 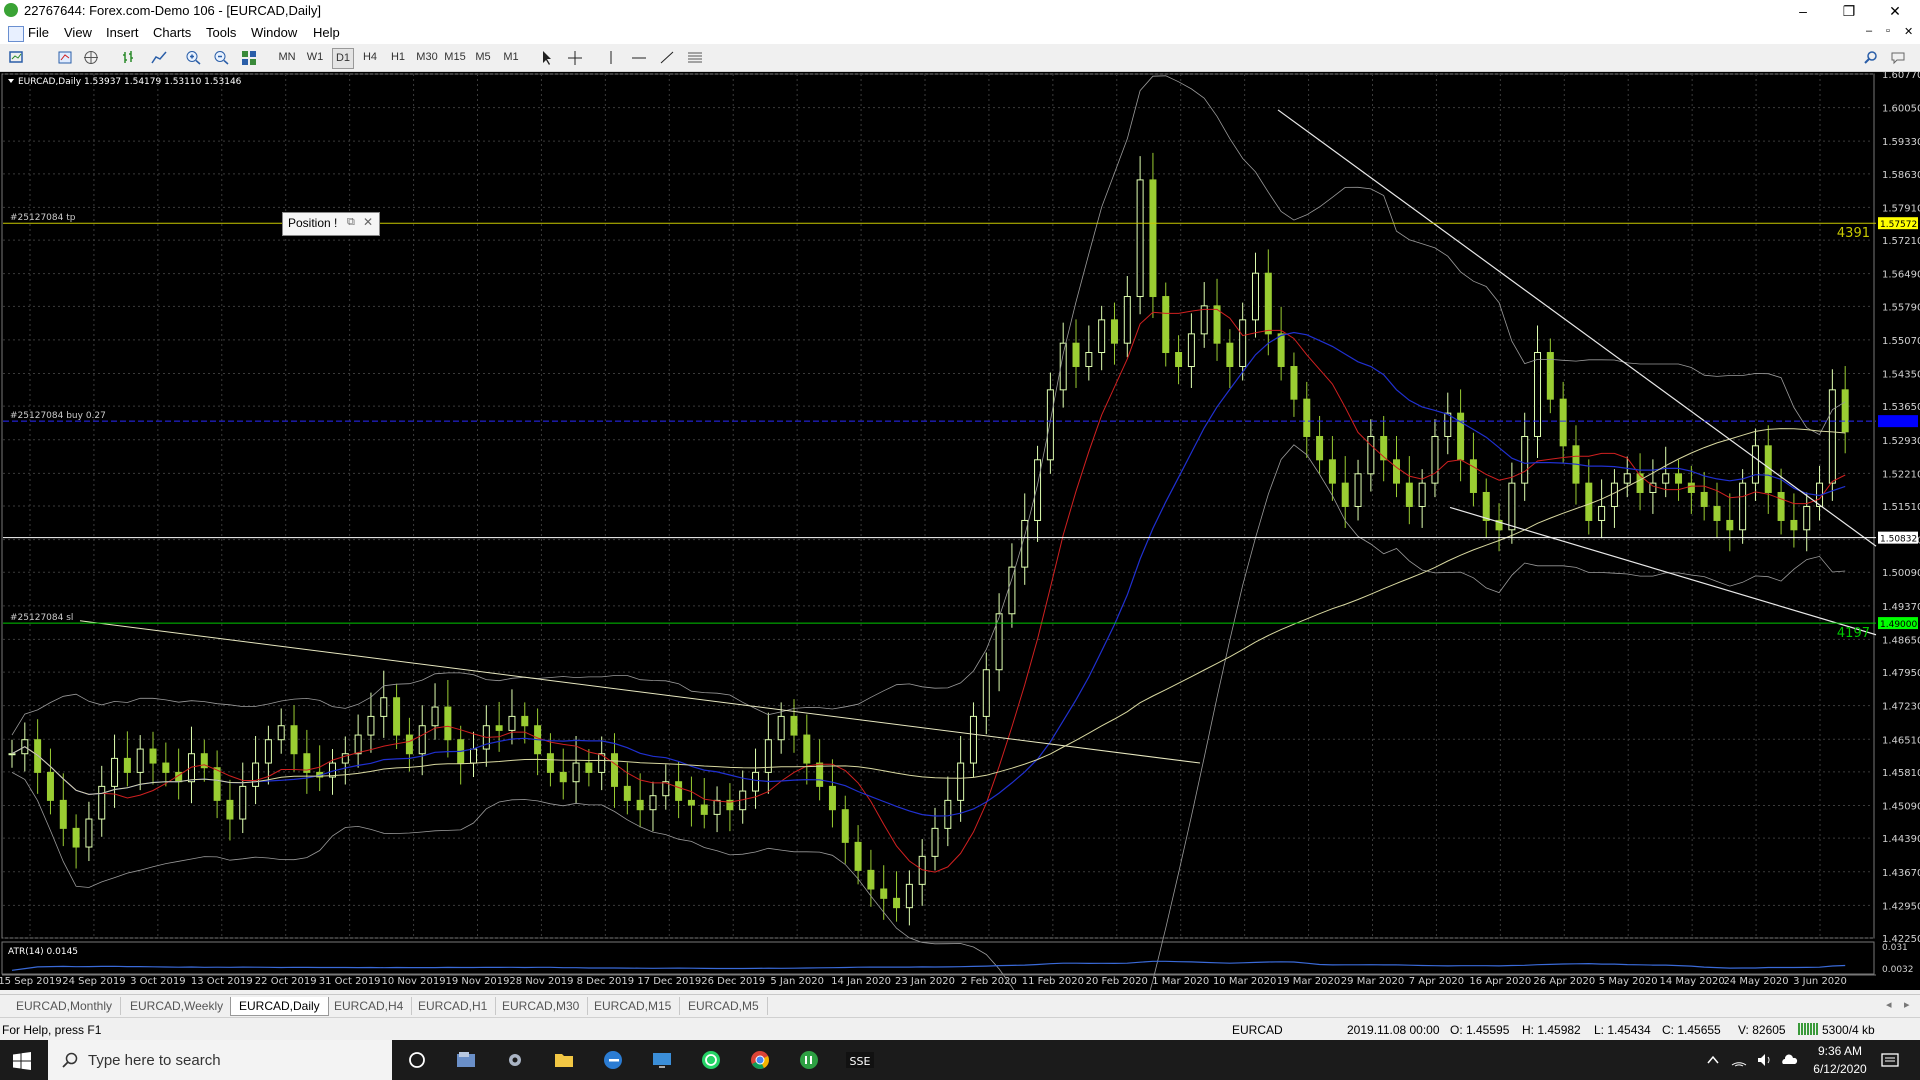 I want to click on remote-desktop-icon, so click(x=662, y=1060).